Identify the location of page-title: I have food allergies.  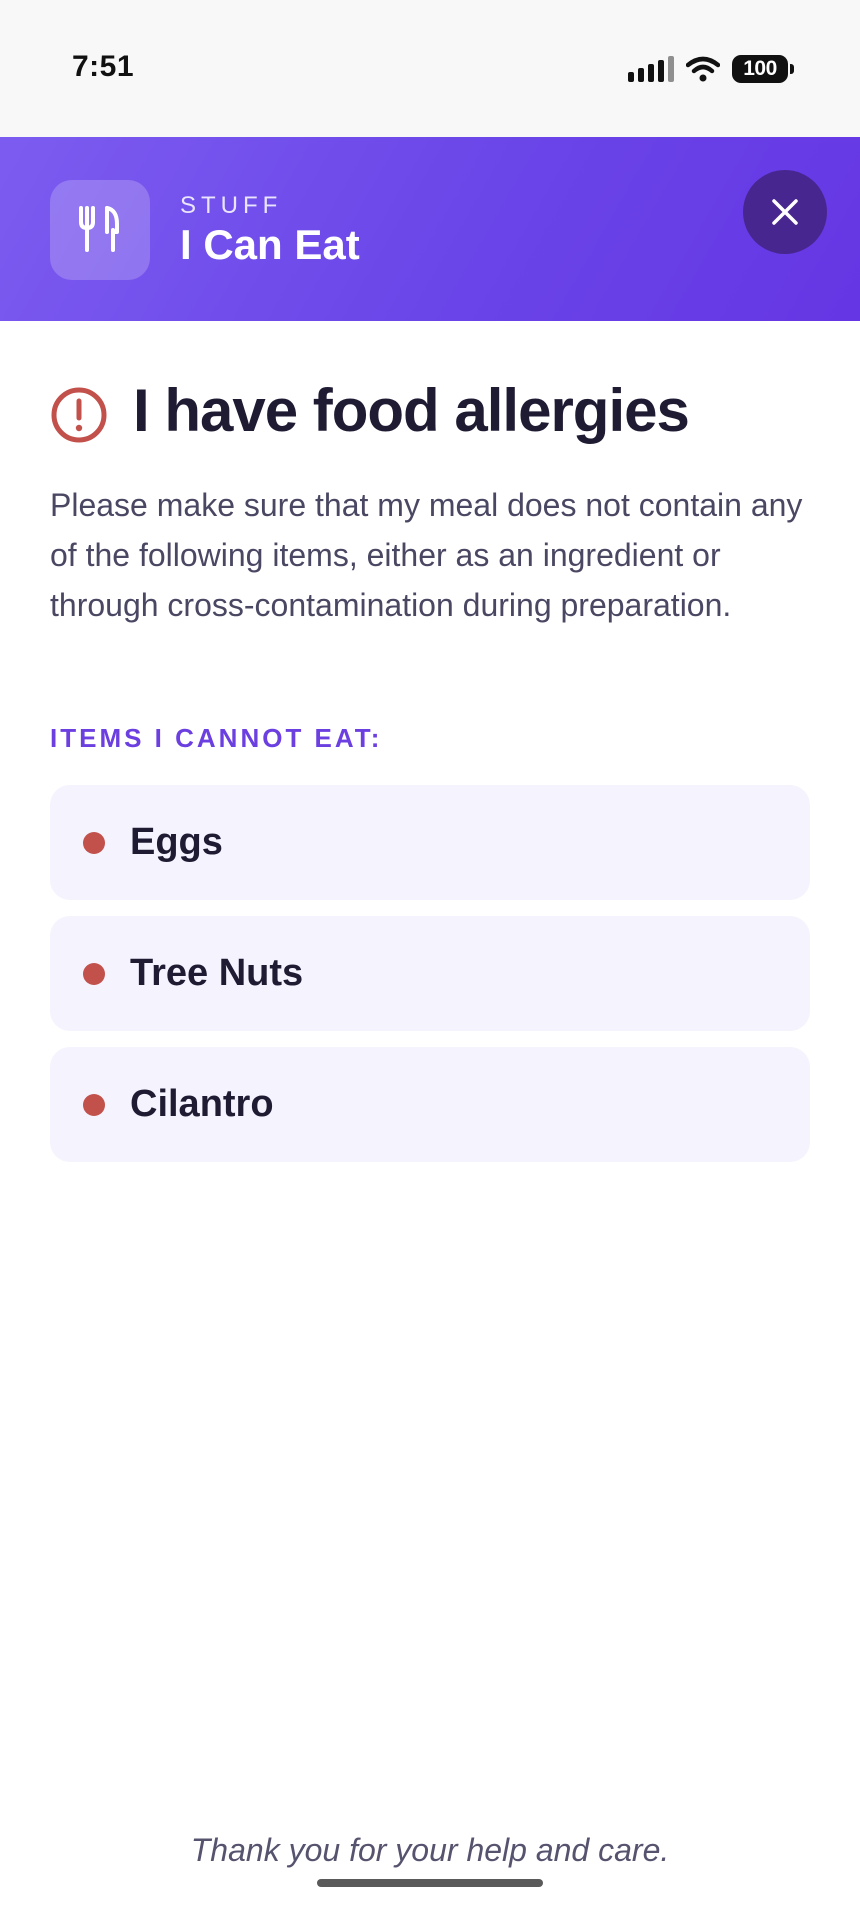
(411, 410).